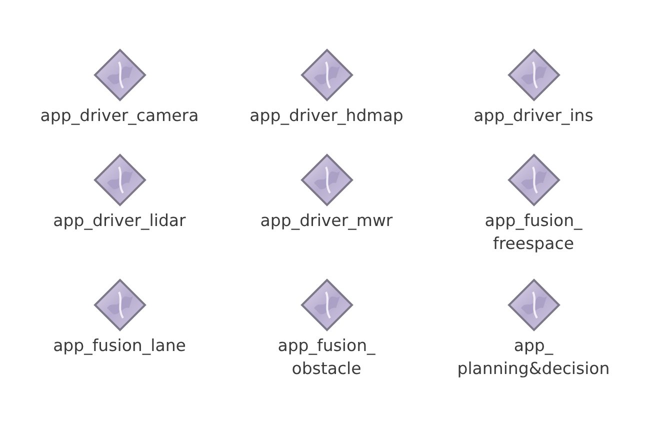 The image size is (667, 435). Describe the element at coordinates (119, 116) in the screenshot. I see `file-name: app_driver_camera` at that location.